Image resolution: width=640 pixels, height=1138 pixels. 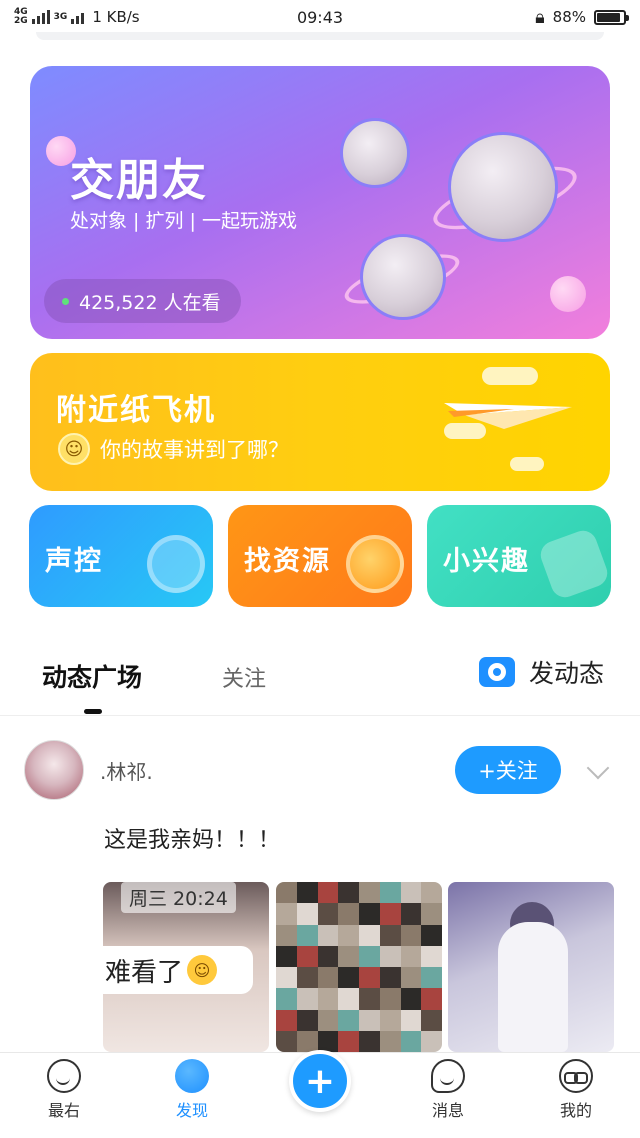 I want to click on nav-label-messages: 消息, so click(x=447, y=1110).